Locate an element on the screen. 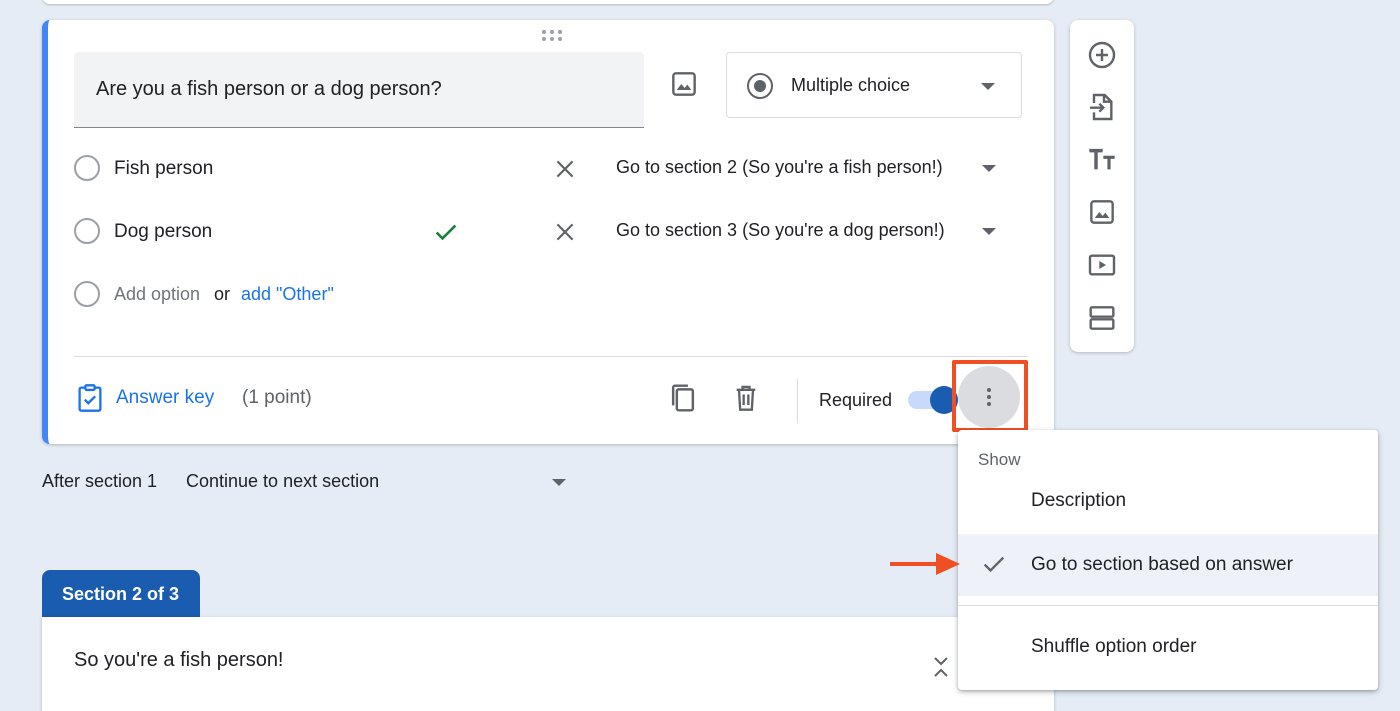 The height and width of the screenshot is (711, 1400). question-title-field: Are you a fish person or a dog person? is located at coordinates (359, 90).